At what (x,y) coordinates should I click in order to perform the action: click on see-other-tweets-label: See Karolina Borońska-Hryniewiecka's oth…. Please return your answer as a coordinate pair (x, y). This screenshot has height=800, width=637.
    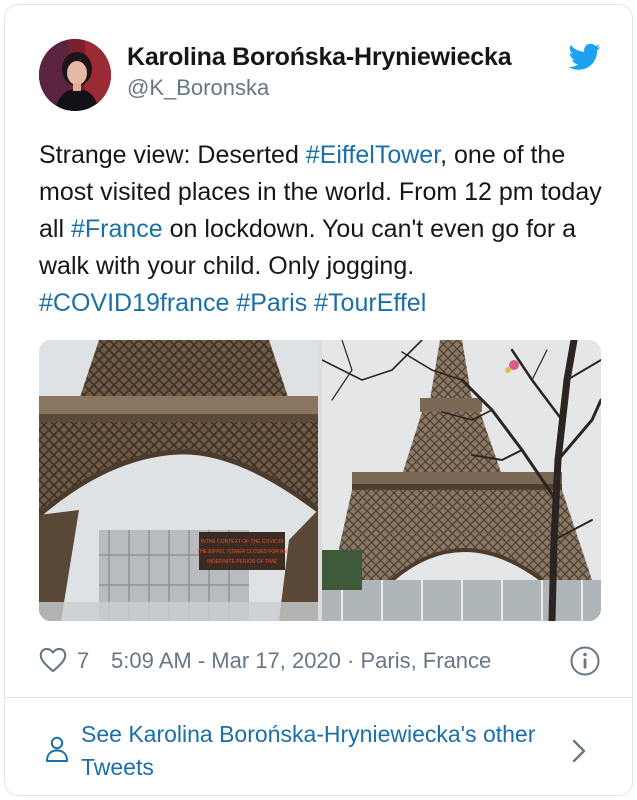
    Looking at the image, I should click on (321, 751).